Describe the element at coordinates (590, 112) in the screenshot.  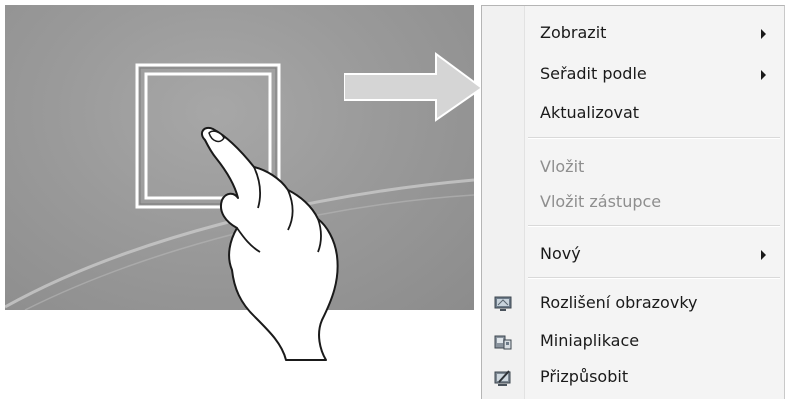
I see `menu-item-label: Aktualizovat` at that location.